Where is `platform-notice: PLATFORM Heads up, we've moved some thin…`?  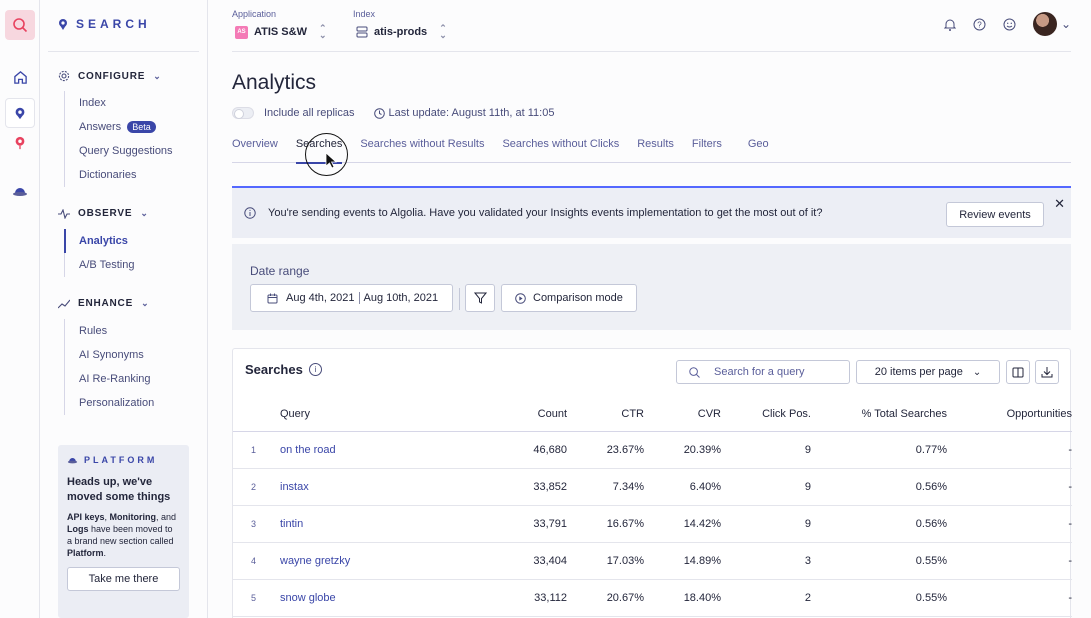 platform-notice: PLATFORM Heads up, we've moved some thin… is located at coordinates (123, 531).